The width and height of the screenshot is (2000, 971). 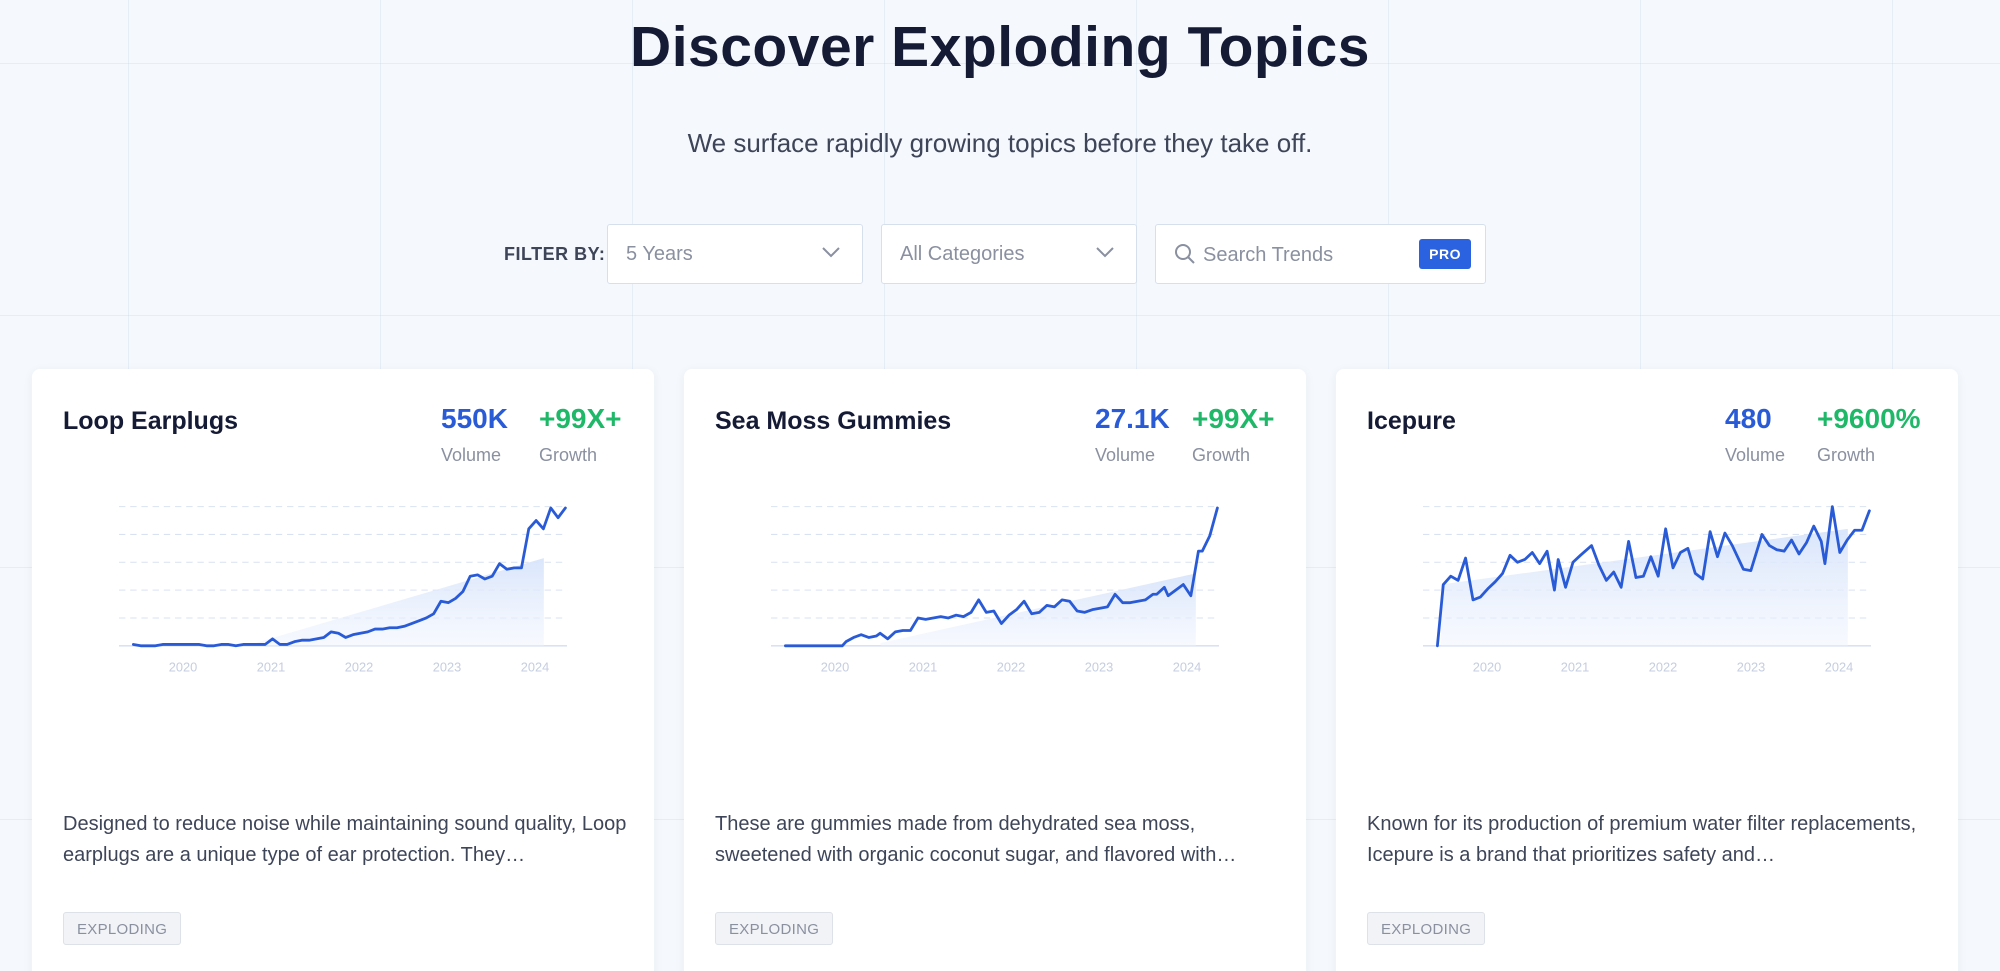 What do you see at coordinates (1000, 47) in the screenshot?
I see `page-title: Discover Exploding Topics` at bounding box center [1000, 47].